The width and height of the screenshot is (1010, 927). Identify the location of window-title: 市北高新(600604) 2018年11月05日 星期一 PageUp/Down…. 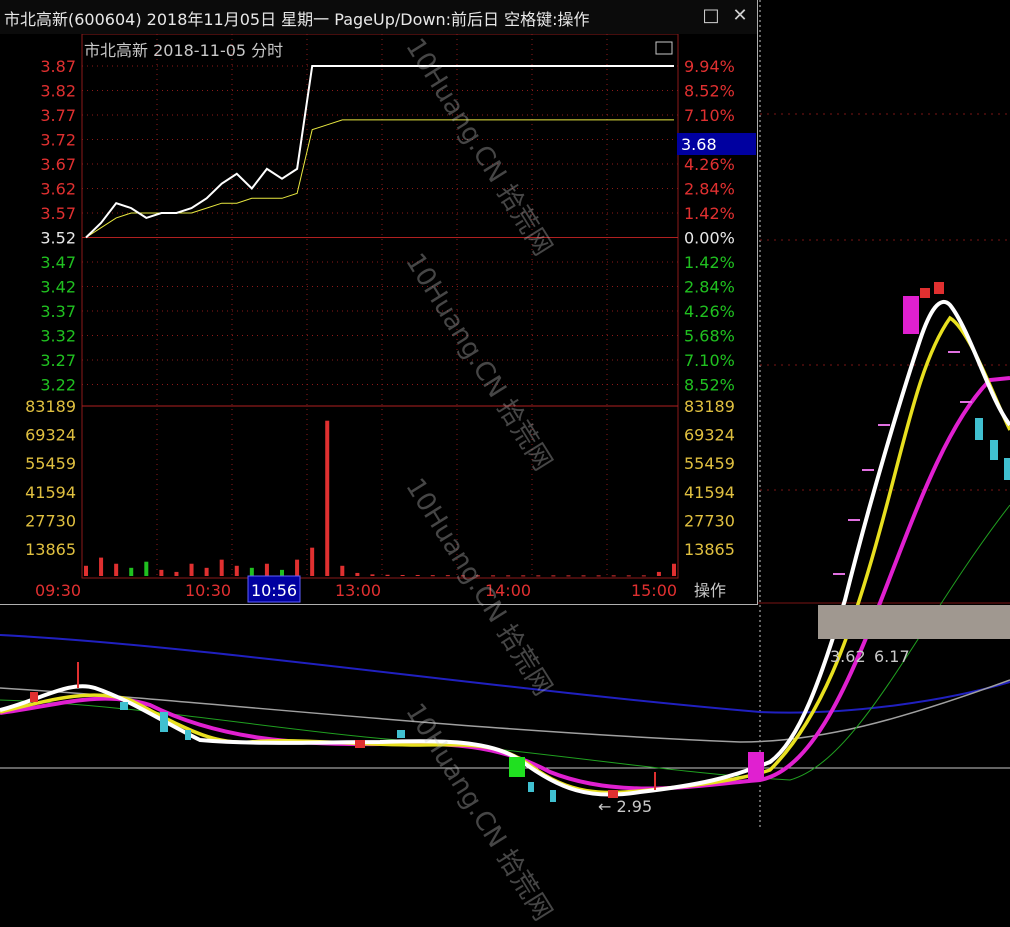
(297, 19).